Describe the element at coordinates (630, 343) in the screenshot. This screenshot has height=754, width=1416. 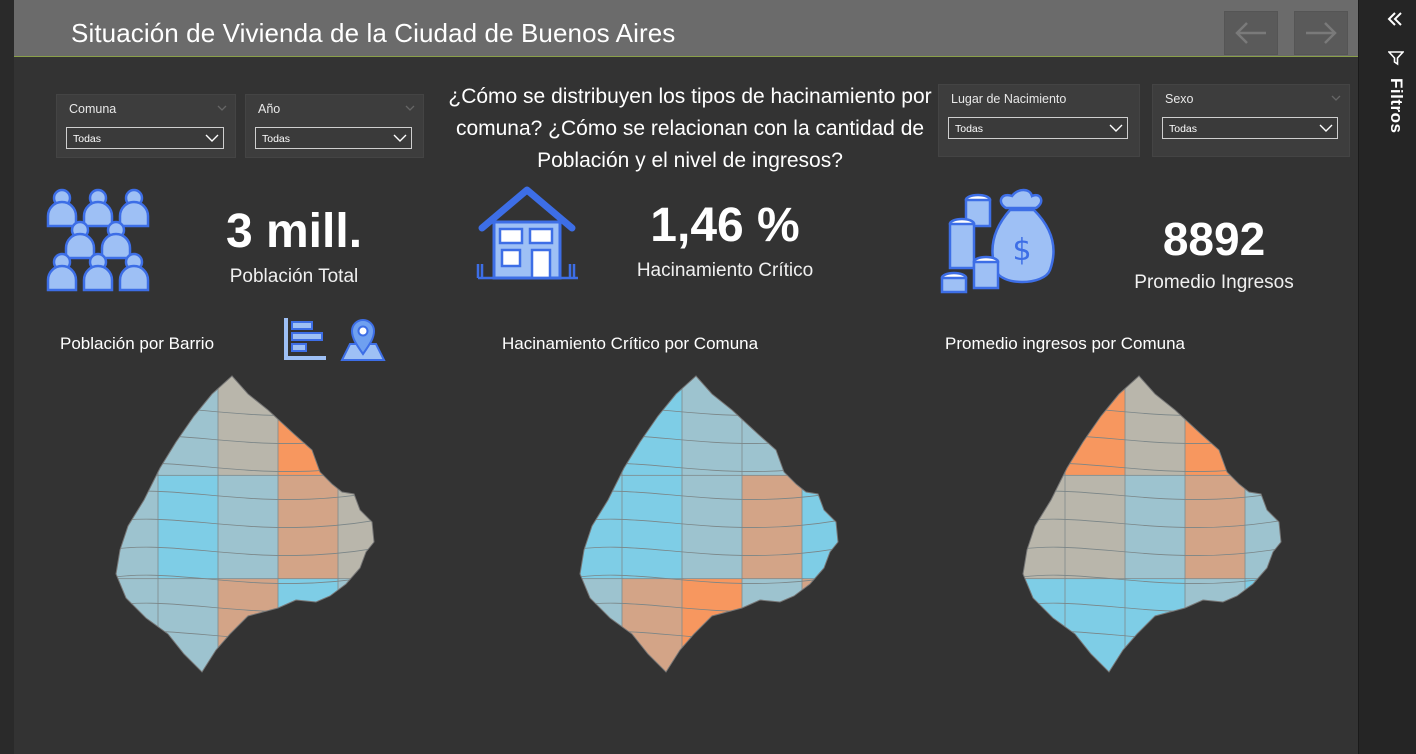
I see `hacinamiento-map-title: Hacinamiento Crítico por Comuna` at that location.